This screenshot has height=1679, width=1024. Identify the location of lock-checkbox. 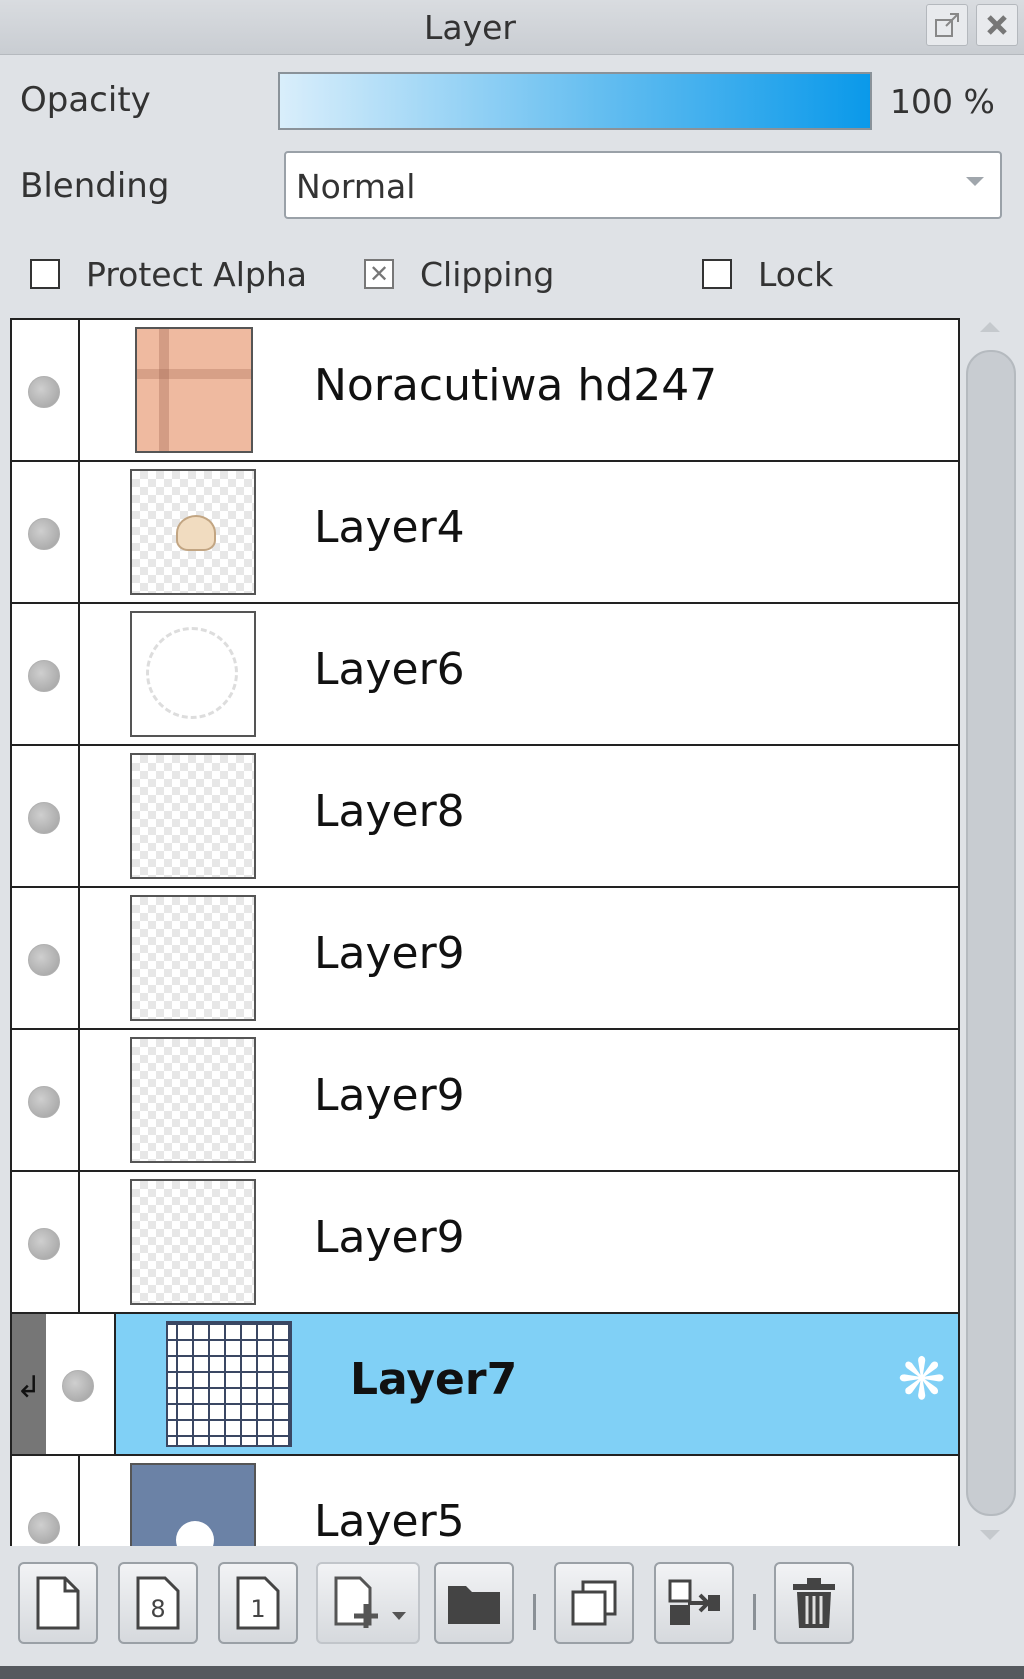
(717, 274).